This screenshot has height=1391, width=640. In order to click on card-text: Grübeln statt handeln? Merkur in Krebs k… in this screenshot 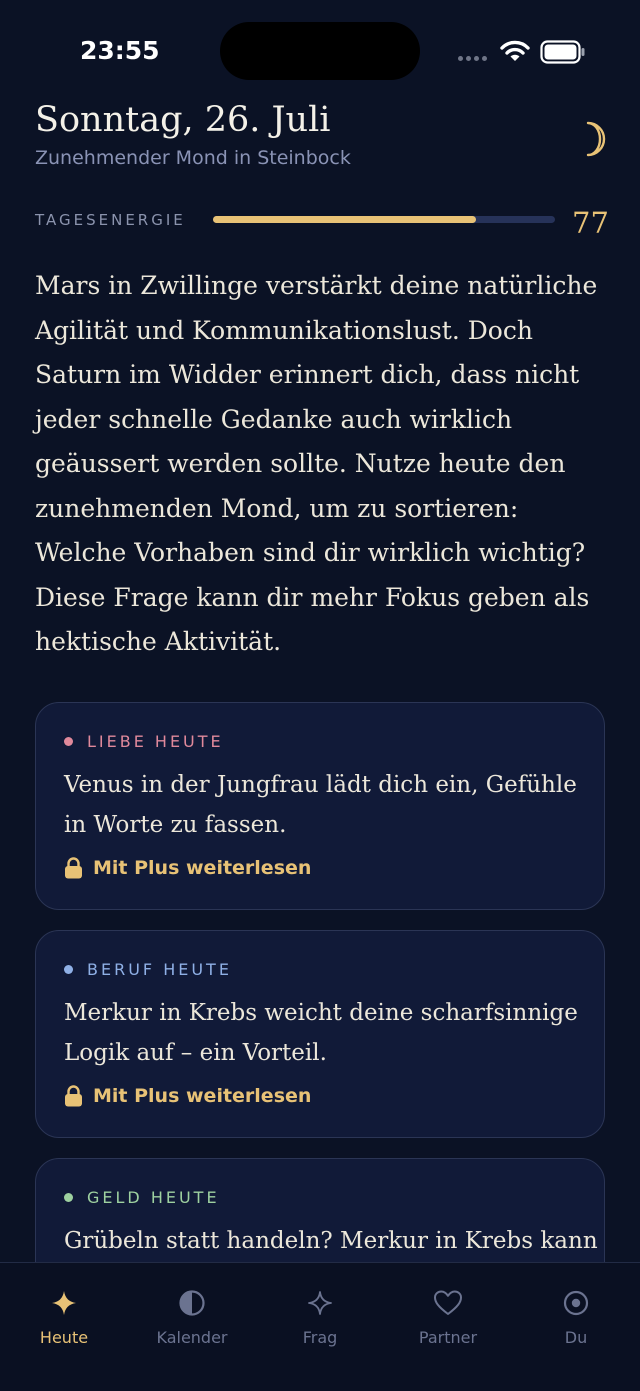, I will do `click(331, 1241)`.